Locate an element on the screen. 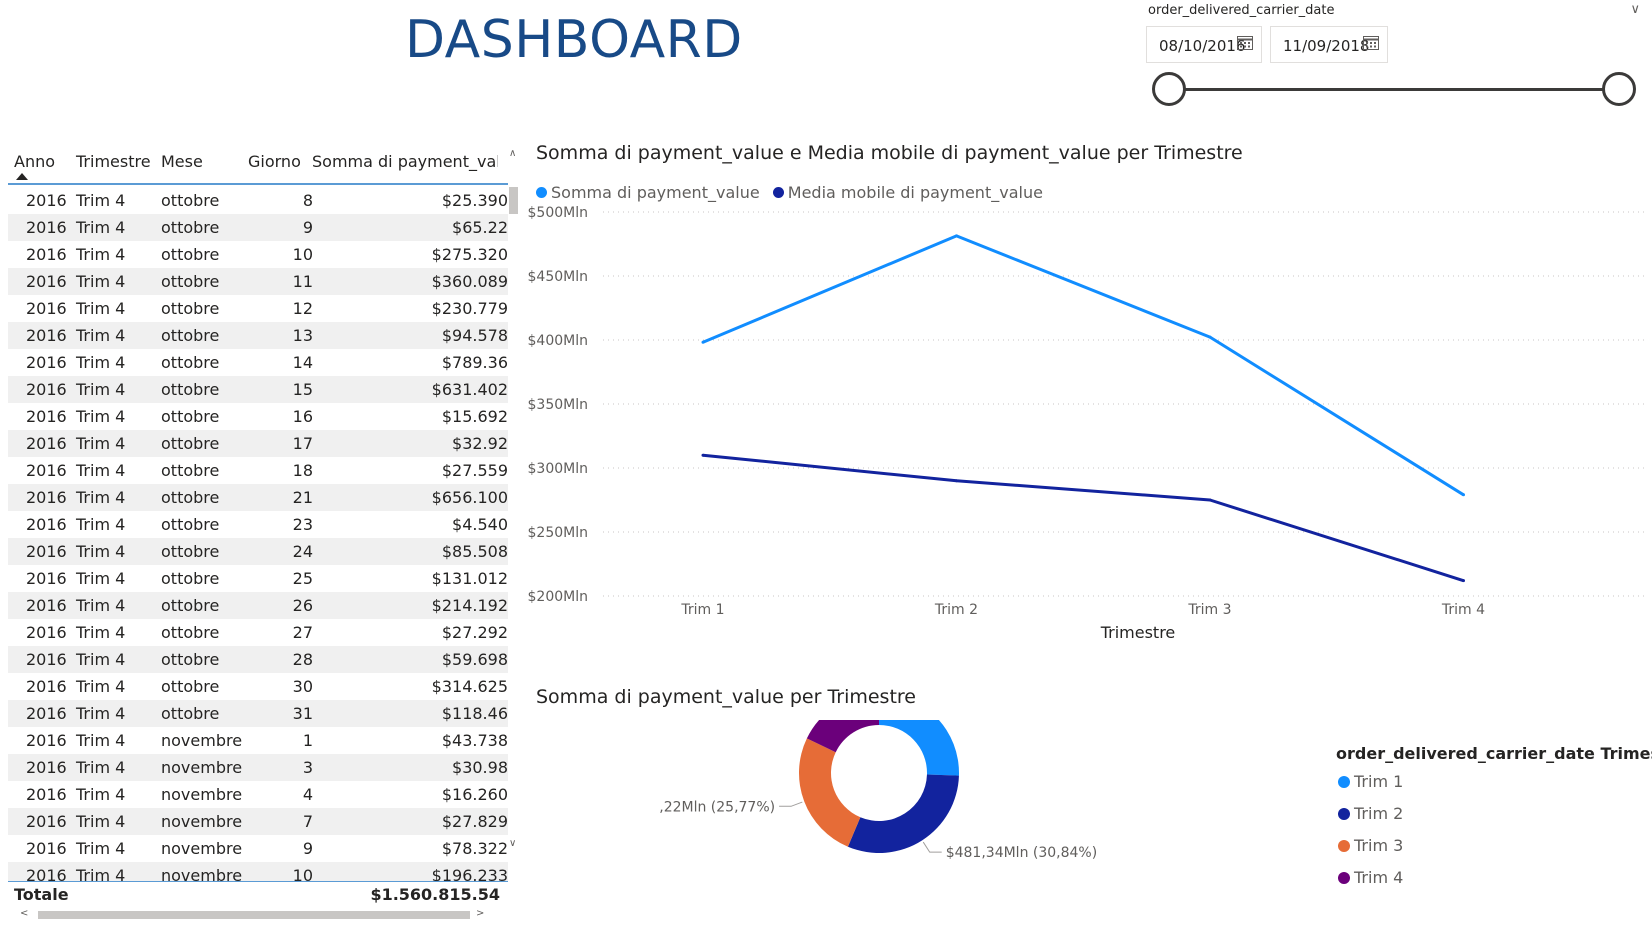 This screenshot has width=1652, height=925. table-row: 2016 Trim 4 novembre 4 $16.260 is located at coordinates (258, 794).